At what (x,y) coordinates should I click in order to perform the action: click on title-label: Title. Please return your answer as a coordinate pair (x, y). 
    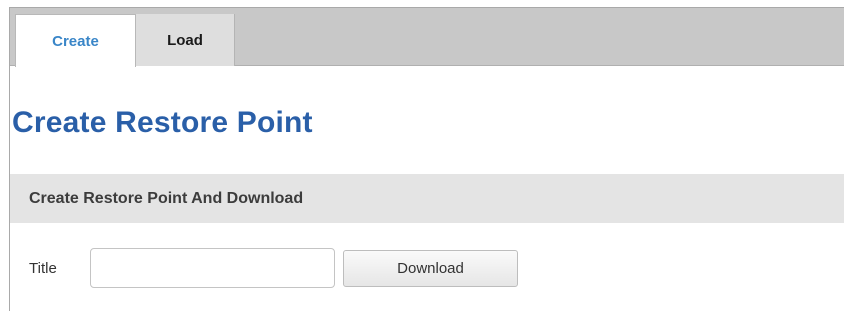
    Looking at the image, I should click on (43, 268).